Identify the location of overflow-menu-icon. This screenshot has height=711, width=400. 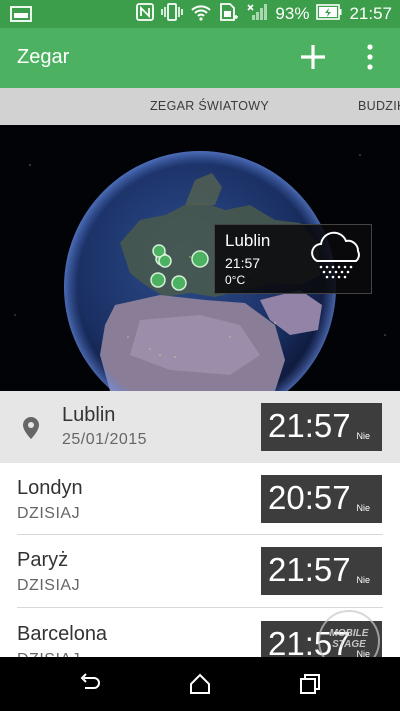
(370, 57).